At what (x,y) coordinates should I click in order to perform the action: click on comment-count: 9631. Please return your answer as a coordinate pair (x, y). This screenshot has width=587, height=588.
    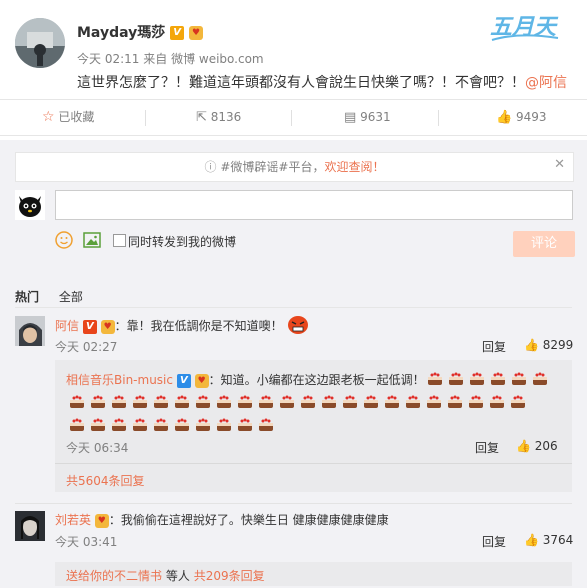
    Looking at the image, I should click on (375, 117).